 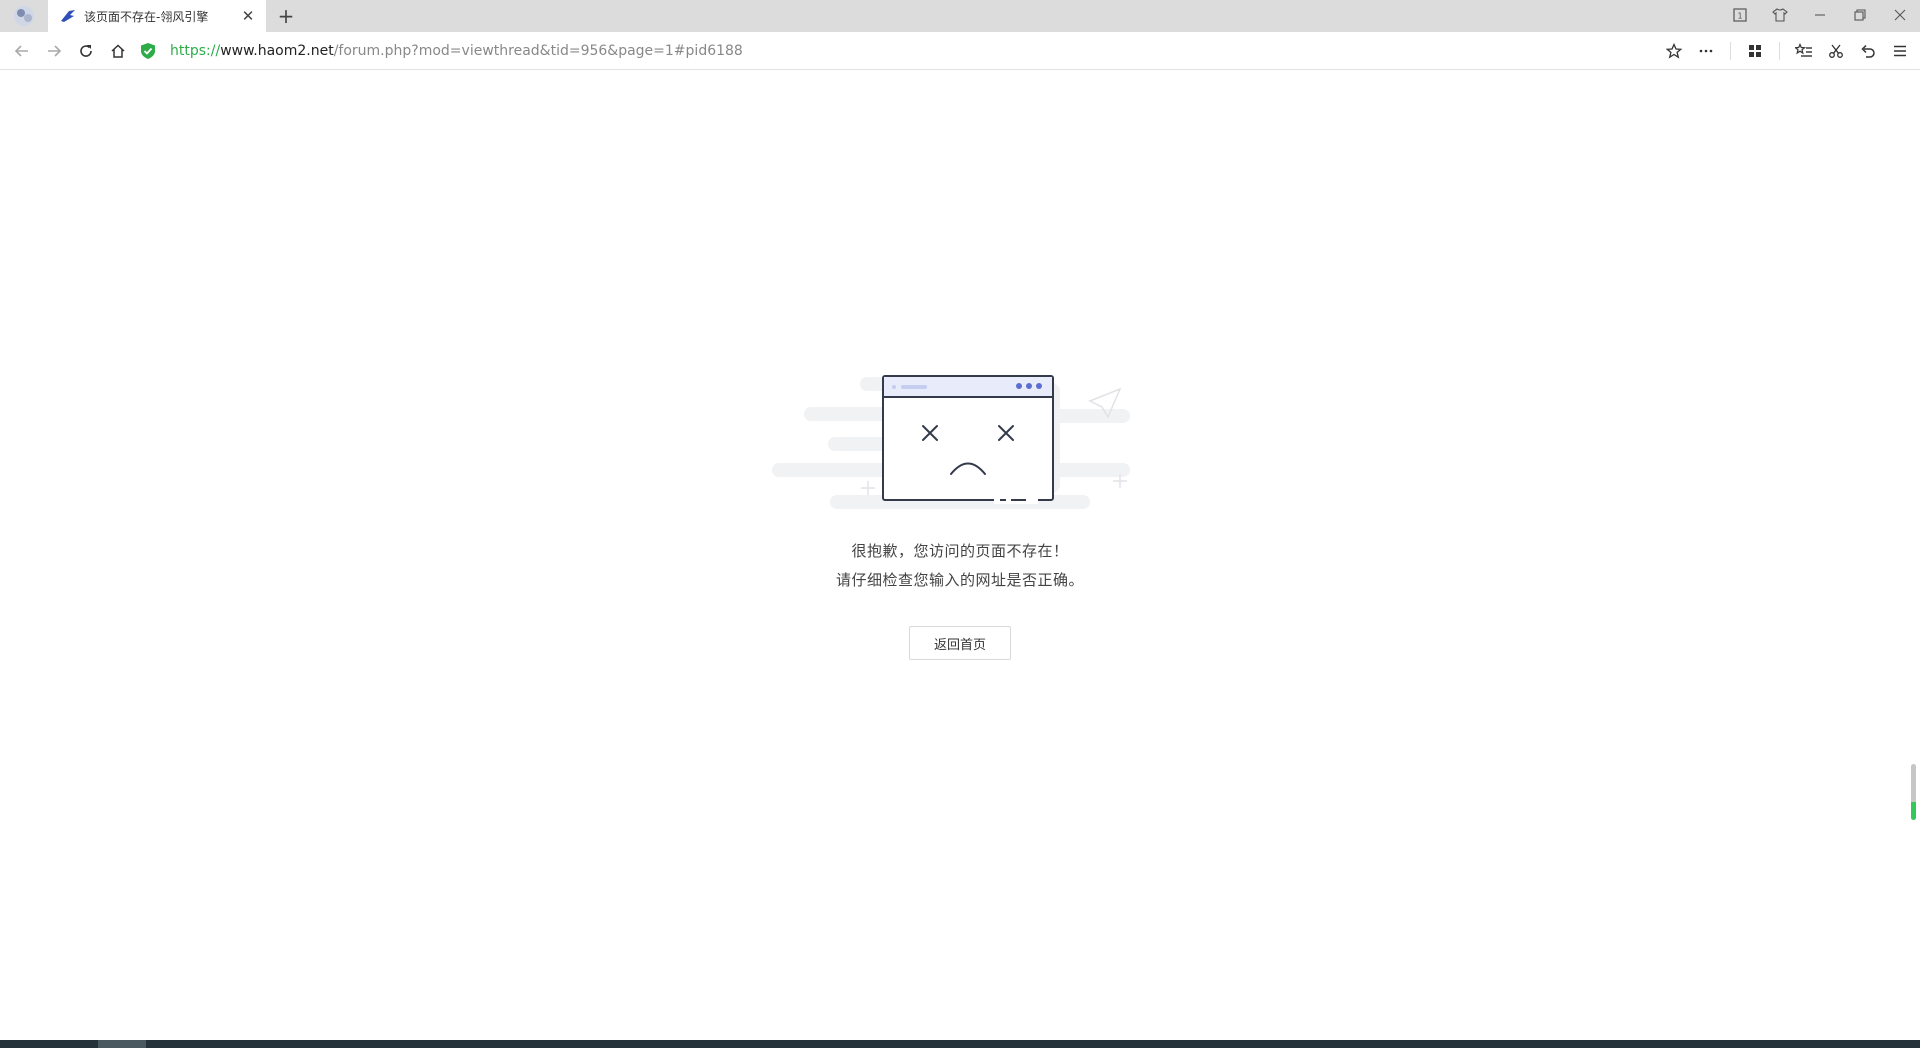 What do you see at coordinates (960, 1044) in the screenshot?
I see `os-taskbar` at bounding box center [960, 1044].